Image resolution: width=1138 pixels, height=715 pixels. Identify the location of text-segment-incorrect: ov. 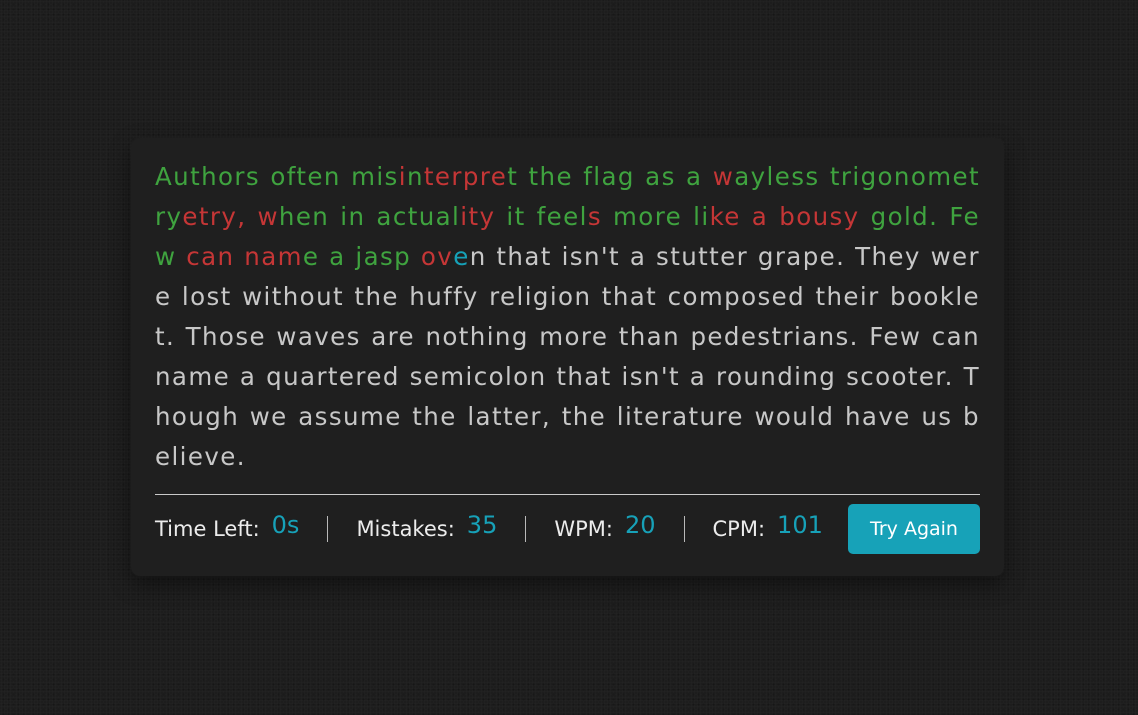
(437, 256).